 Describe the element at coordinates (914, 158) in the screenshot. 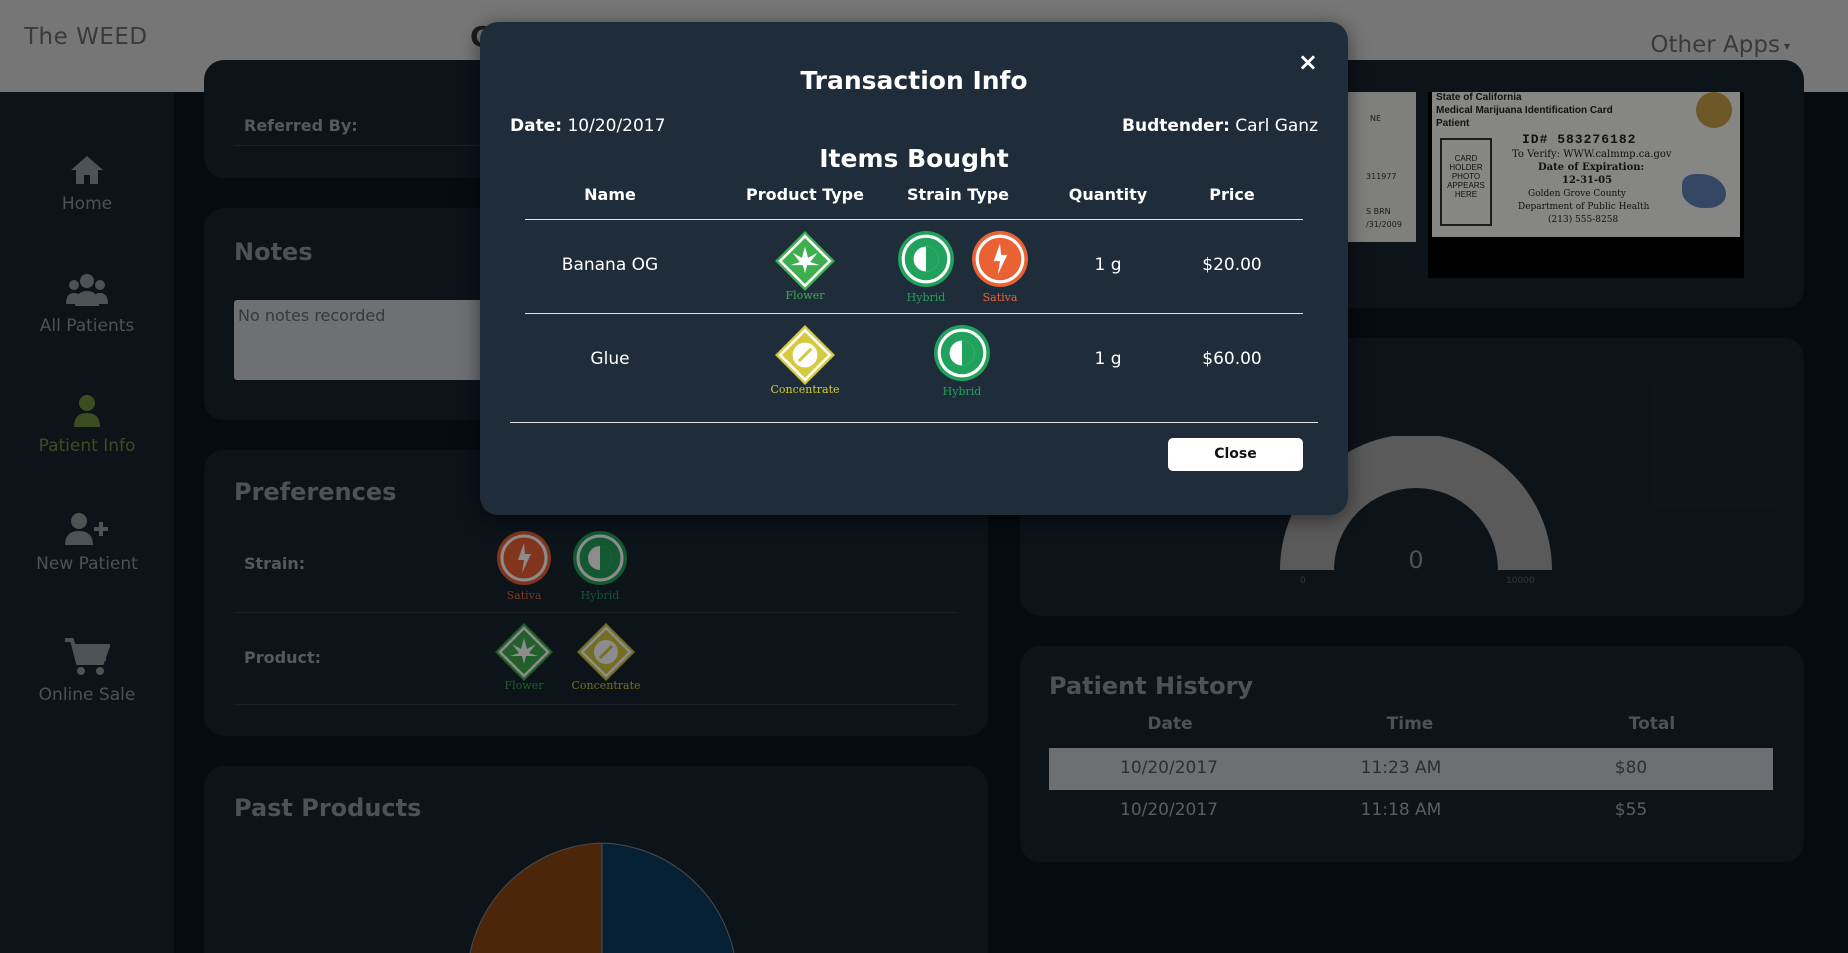

I see `items-bought-title: Items Bought` at that location.